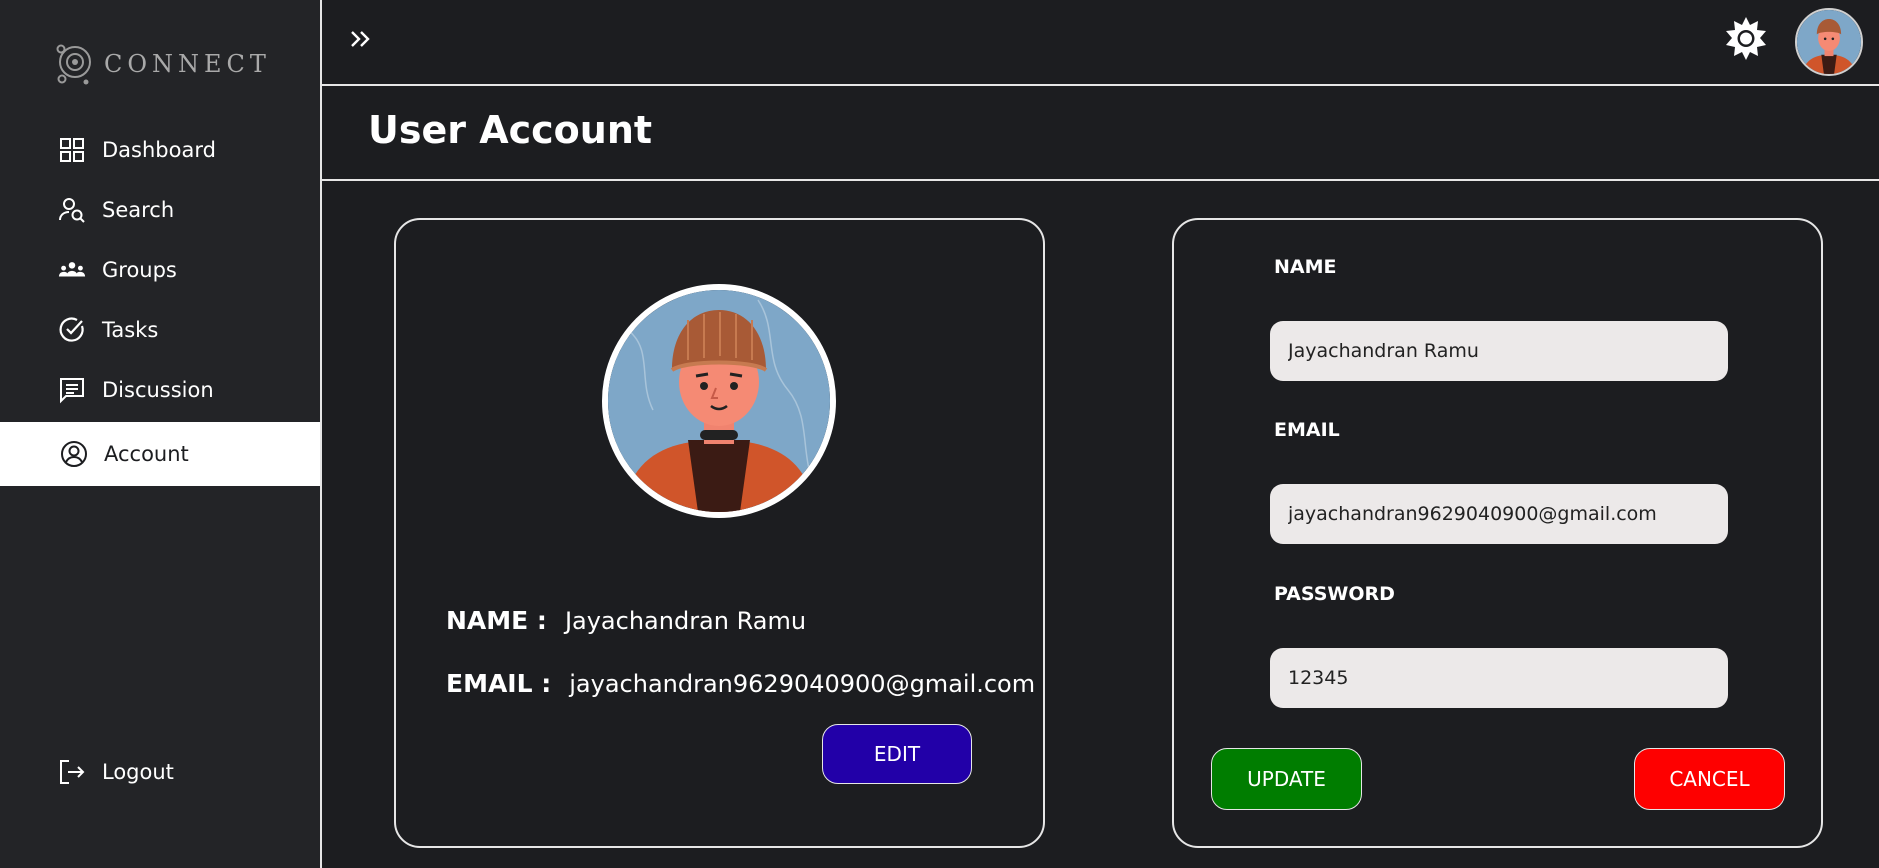 This screenshot has width=1879, height=868. I want to click on user-circle-icon, so click(74, 454).